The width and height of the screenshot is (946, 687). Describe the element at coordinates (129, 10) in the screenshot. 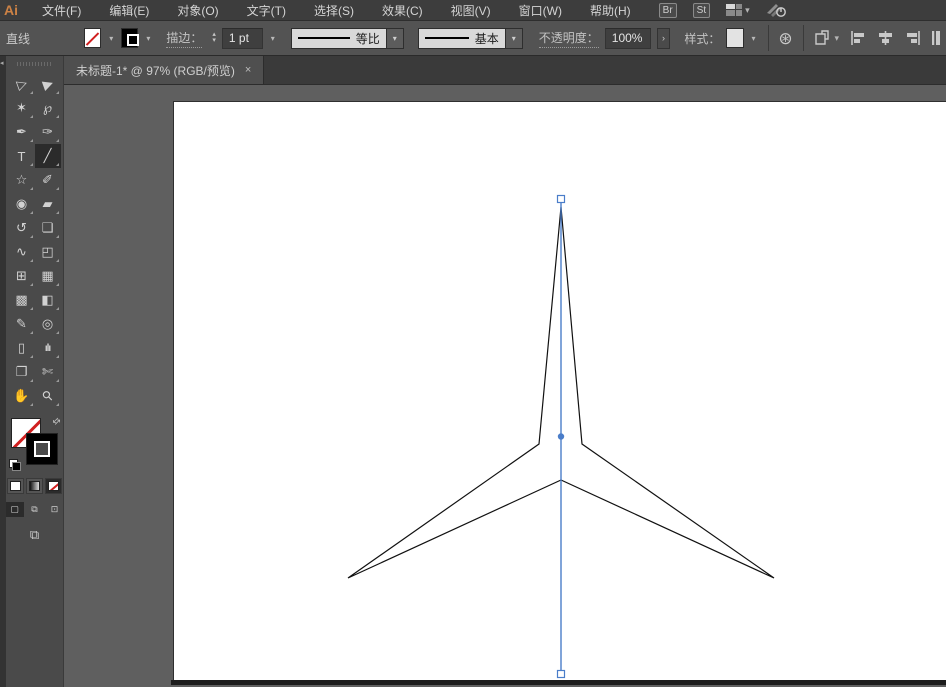

I see `menu-item-1: 编辑(E)` at that location.